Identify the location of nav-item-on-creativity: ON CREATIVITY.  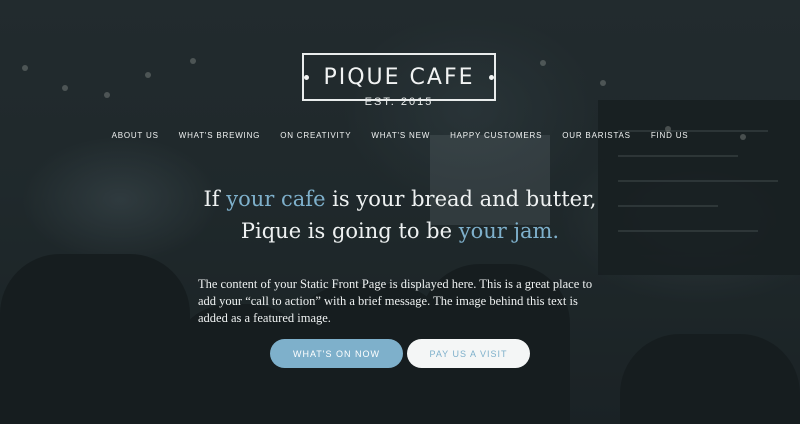
(315, 135).